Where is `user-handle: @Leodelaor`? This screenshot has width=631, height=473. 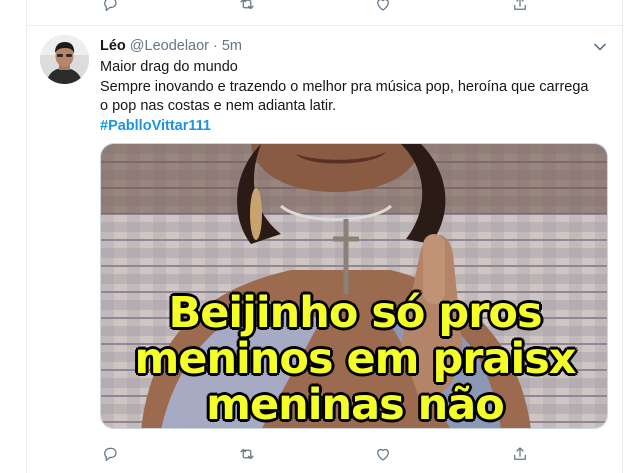
user-handle: @Leodelaor is located at coordinates (169, 46).